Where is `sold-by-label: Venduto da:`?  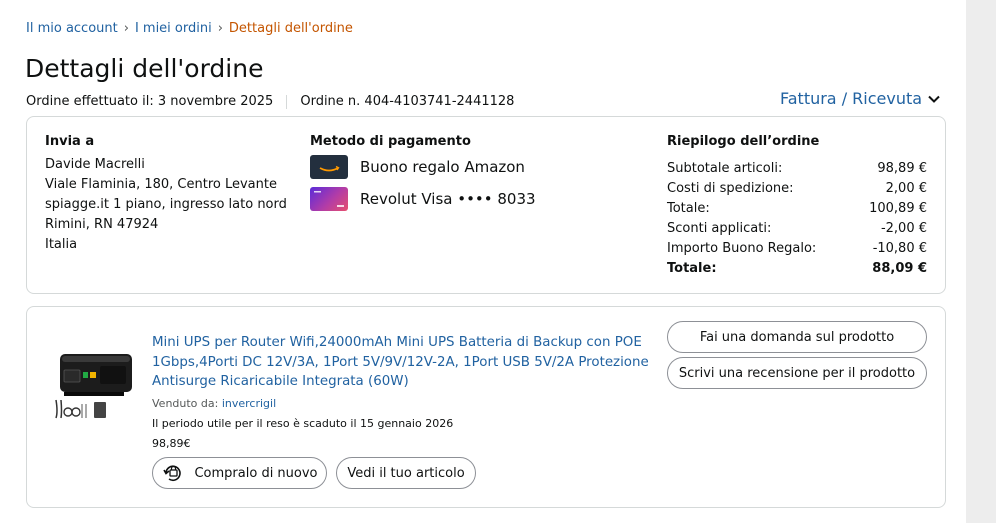
sold-by-label: Venduto da: is located at coordinates (185, 403).